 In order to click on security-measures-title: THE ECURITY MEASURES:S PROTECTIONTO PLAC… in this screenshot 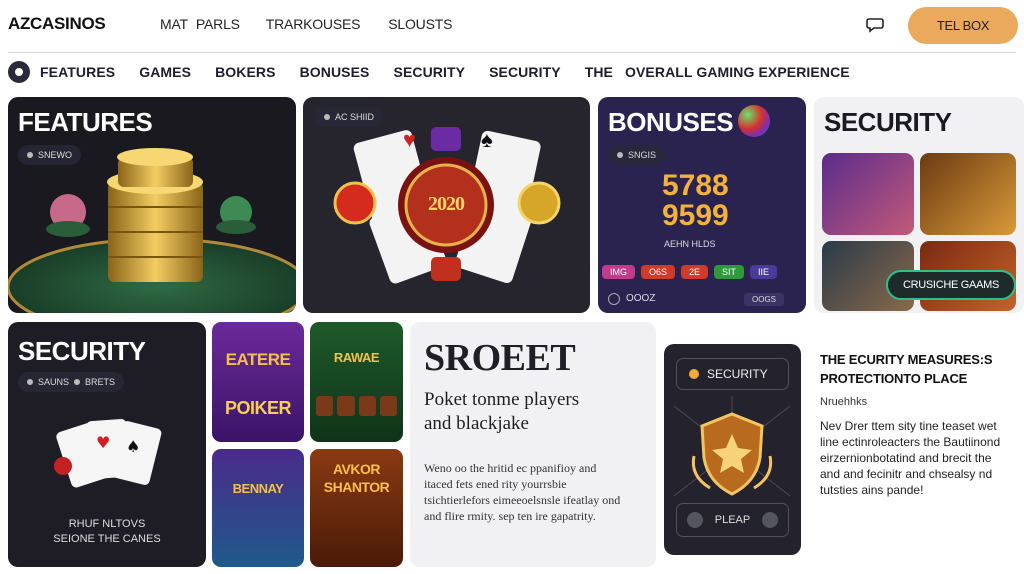, I will do `click(906, 369)`.